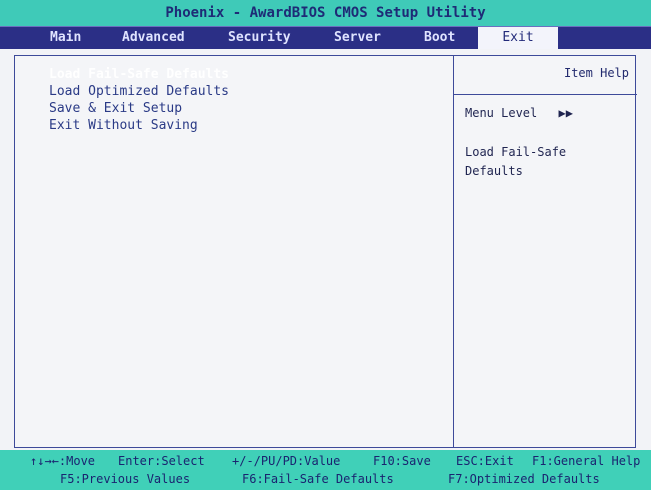 The width and height of the screenshot is (651, 490). What do you see at coordinates (518, 38) in the screenshot?
I see `tab-exit: Exit` at bounding box center [518, 38].